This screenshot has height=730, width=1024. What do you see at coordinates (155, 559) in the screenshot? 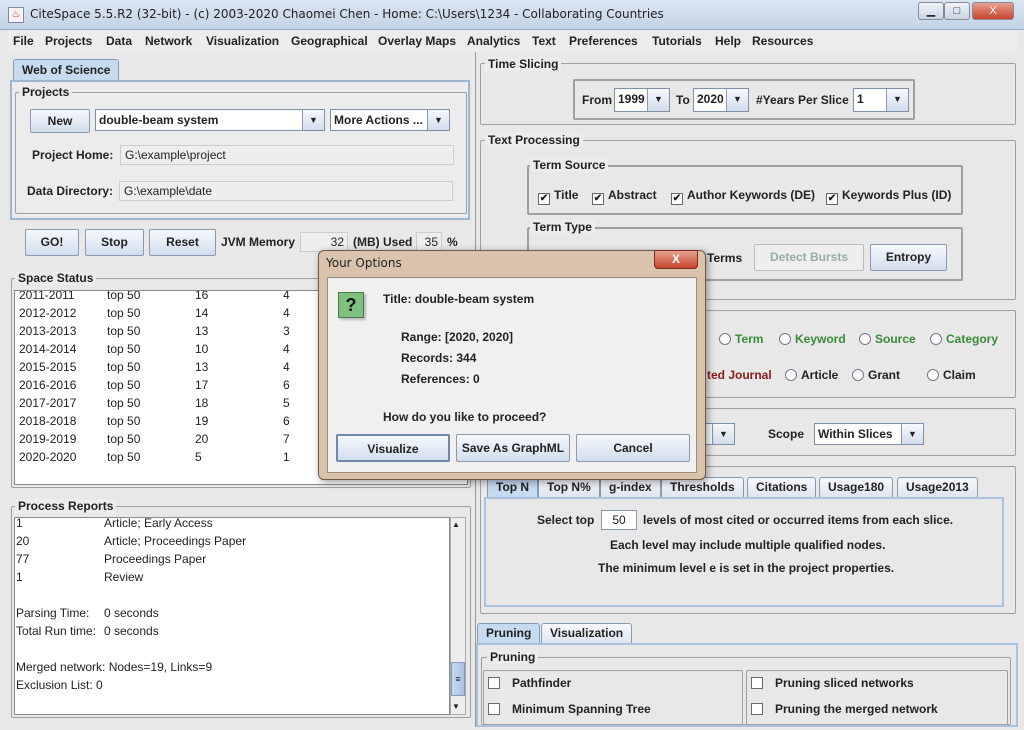
I see `process-report-cell: Proceedings Paper` at bounding box center [155, 559].